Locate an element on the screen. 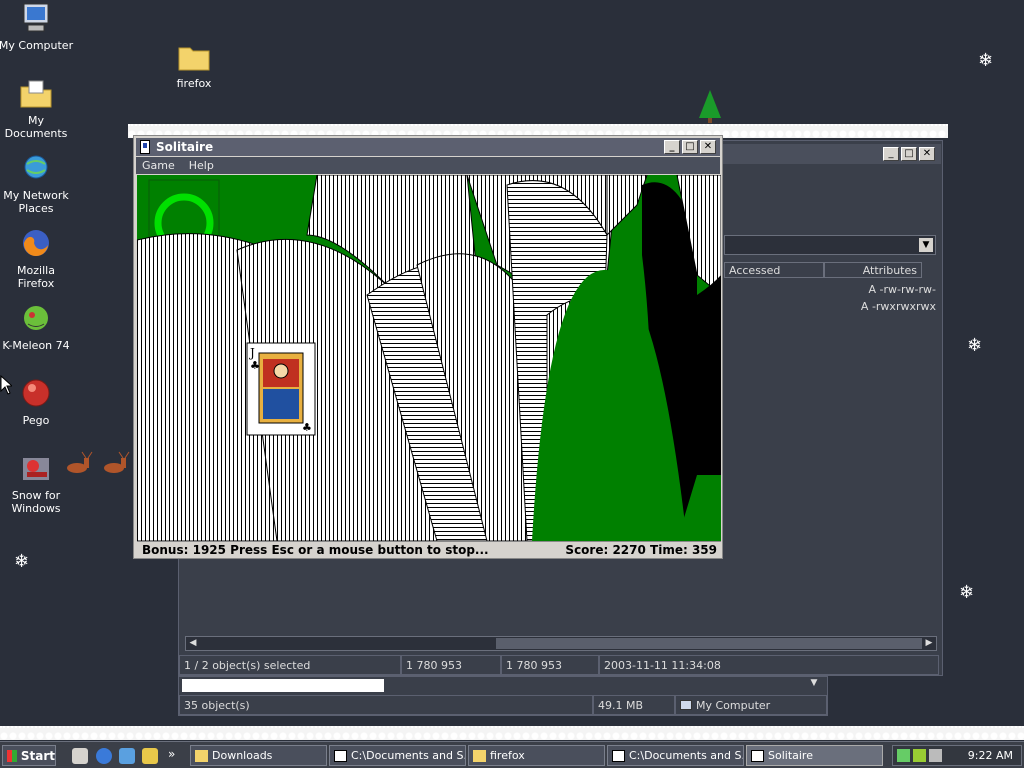 The height and width of the screenshot is (768, 1024). task-label: Solitaire is located at coordinates (790, 755).